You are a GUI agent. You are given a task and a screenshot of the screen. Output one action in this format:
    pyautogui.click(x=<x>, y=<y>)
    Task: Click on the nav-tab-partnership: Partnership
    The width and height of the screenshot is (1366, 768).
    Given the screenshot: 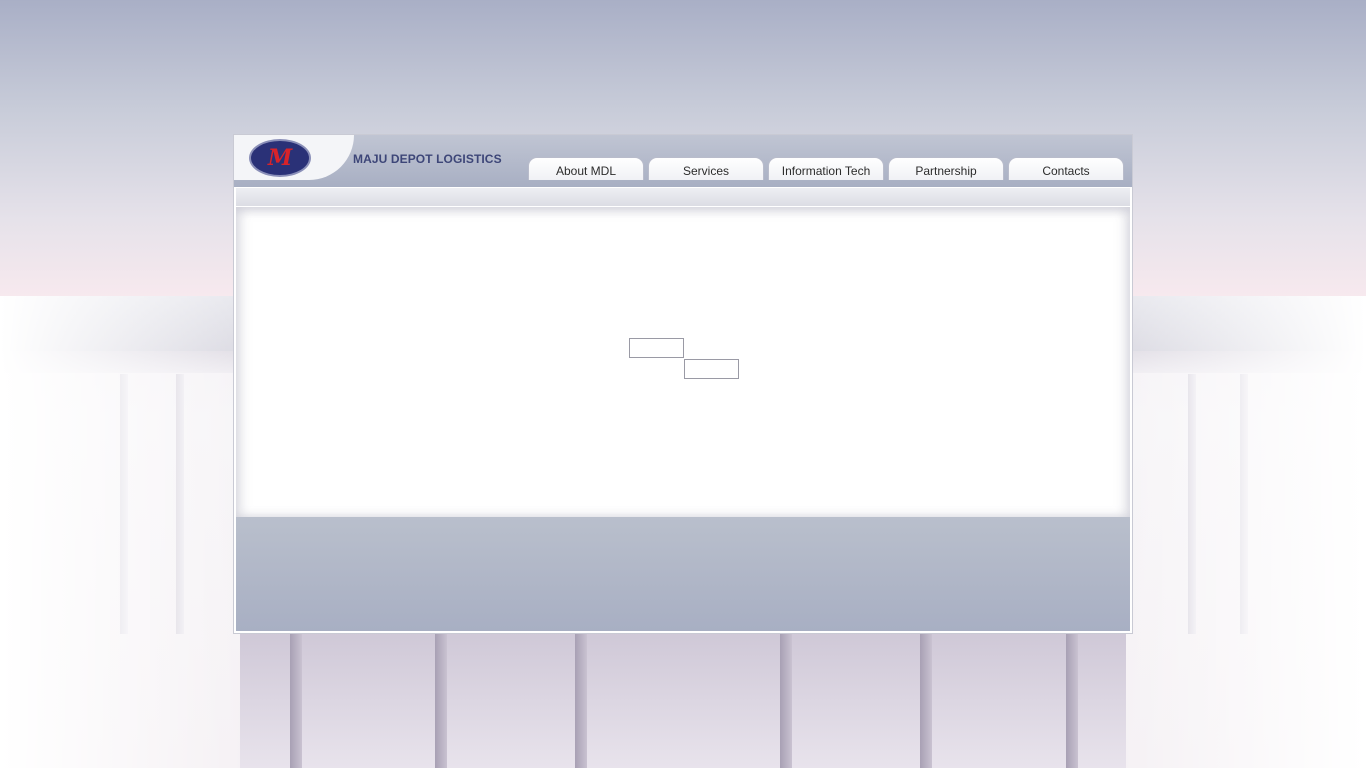 What is the action you would take?
    pyautogui.click(x=946, y=168)
    